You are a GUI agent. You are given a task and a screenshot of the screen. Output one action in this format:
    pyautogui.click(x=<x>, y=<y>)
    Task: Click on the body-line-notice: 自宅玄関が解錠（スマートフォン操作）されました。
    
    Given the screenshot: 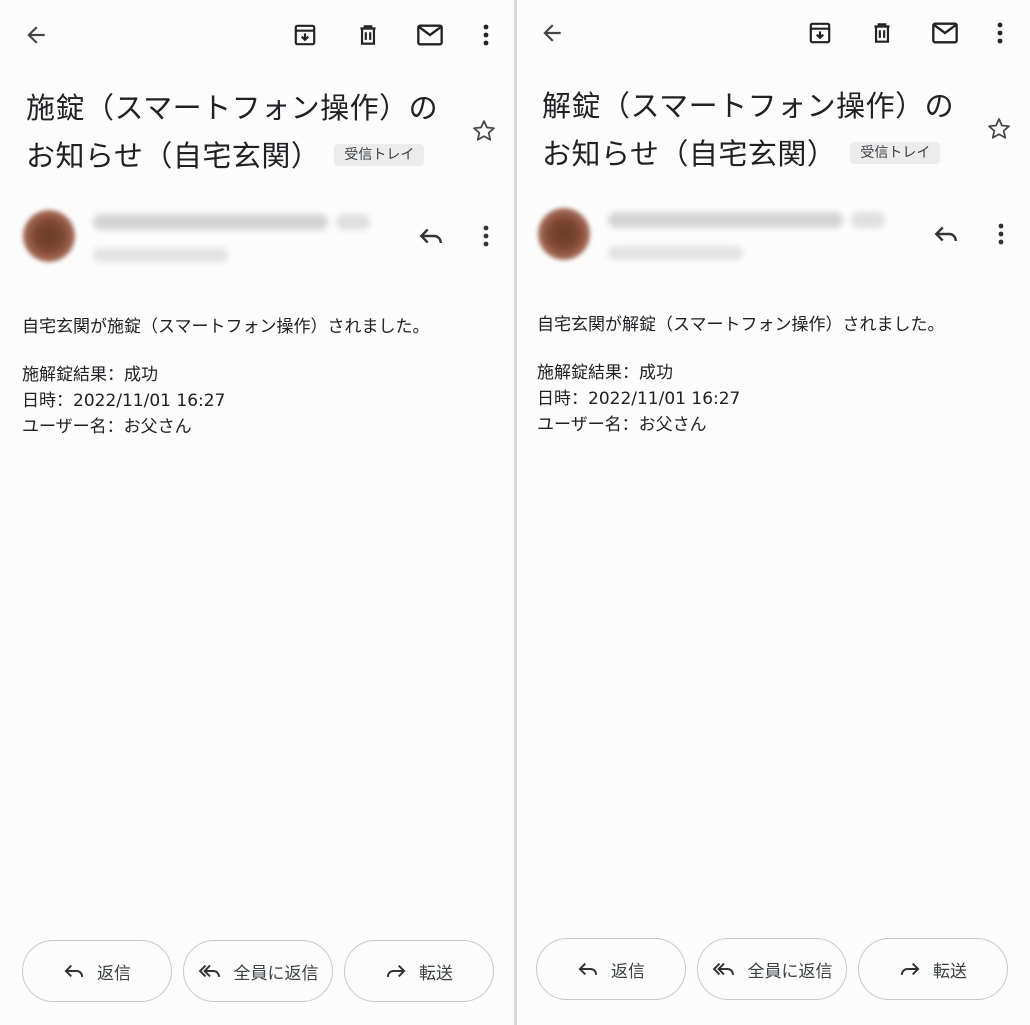 What is the action you would take?
    pyautogui.click(x=741, y=325)
    